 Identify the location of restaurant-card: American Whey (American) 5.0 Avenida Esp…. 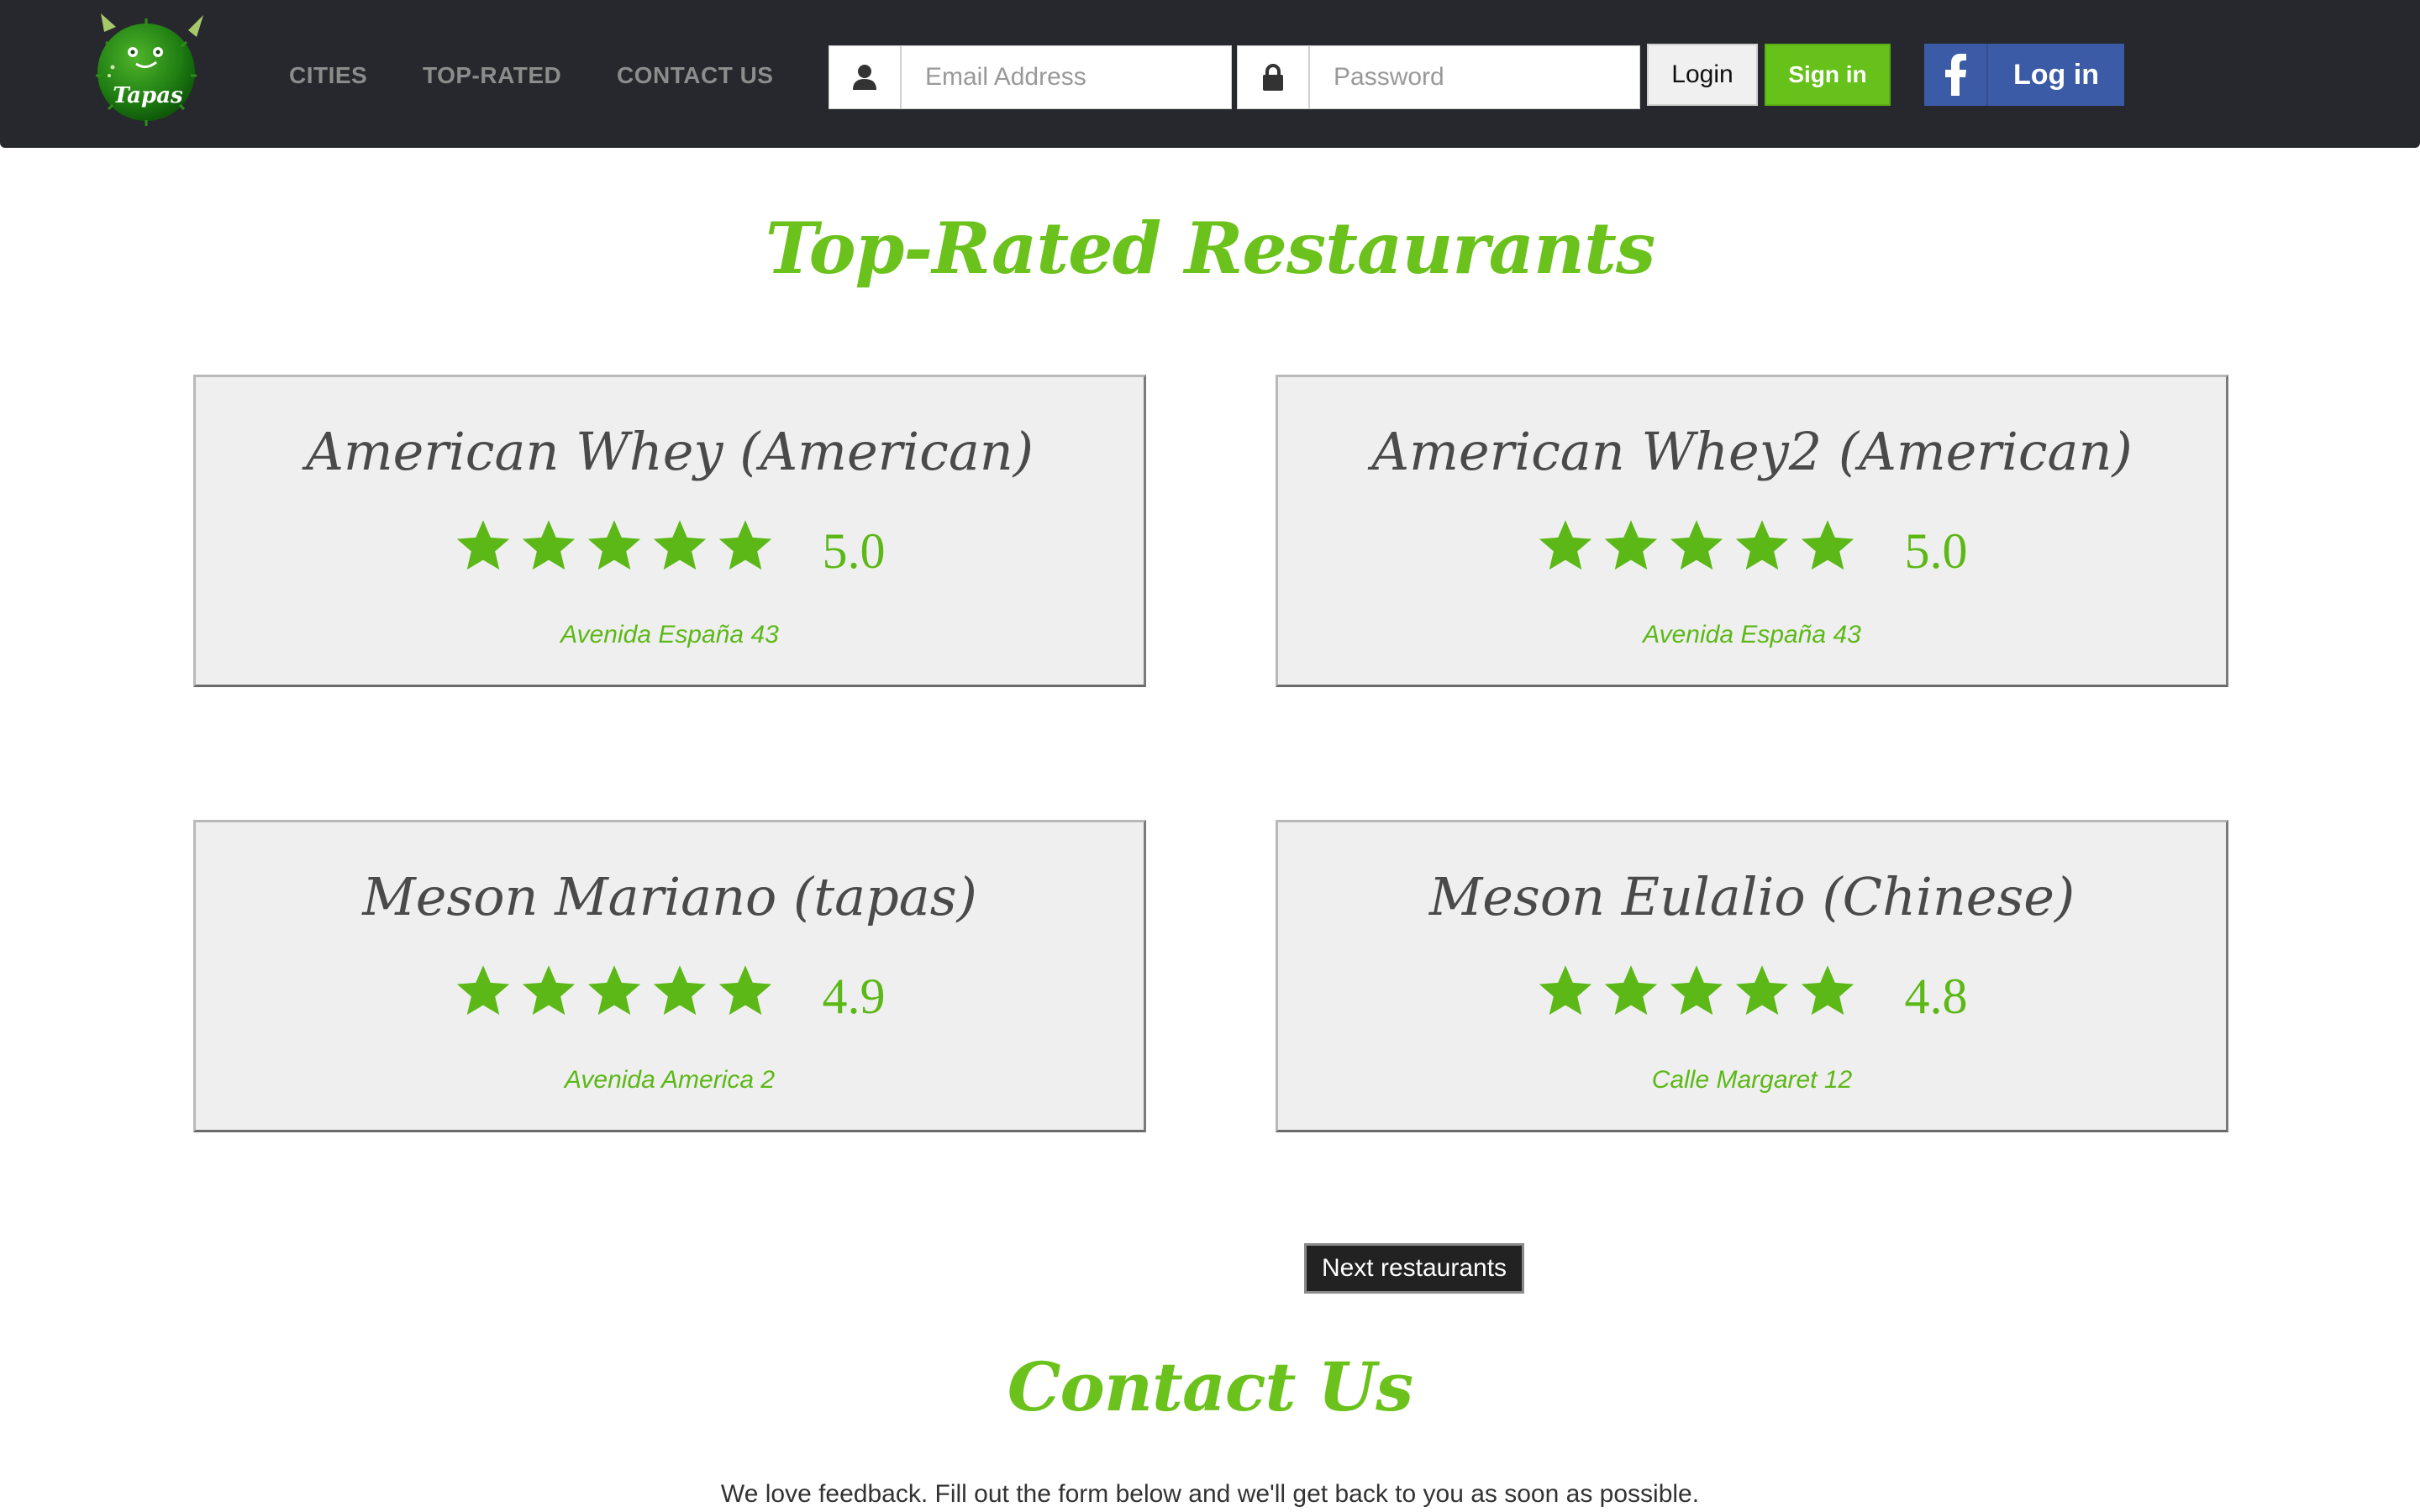
(669, 531).